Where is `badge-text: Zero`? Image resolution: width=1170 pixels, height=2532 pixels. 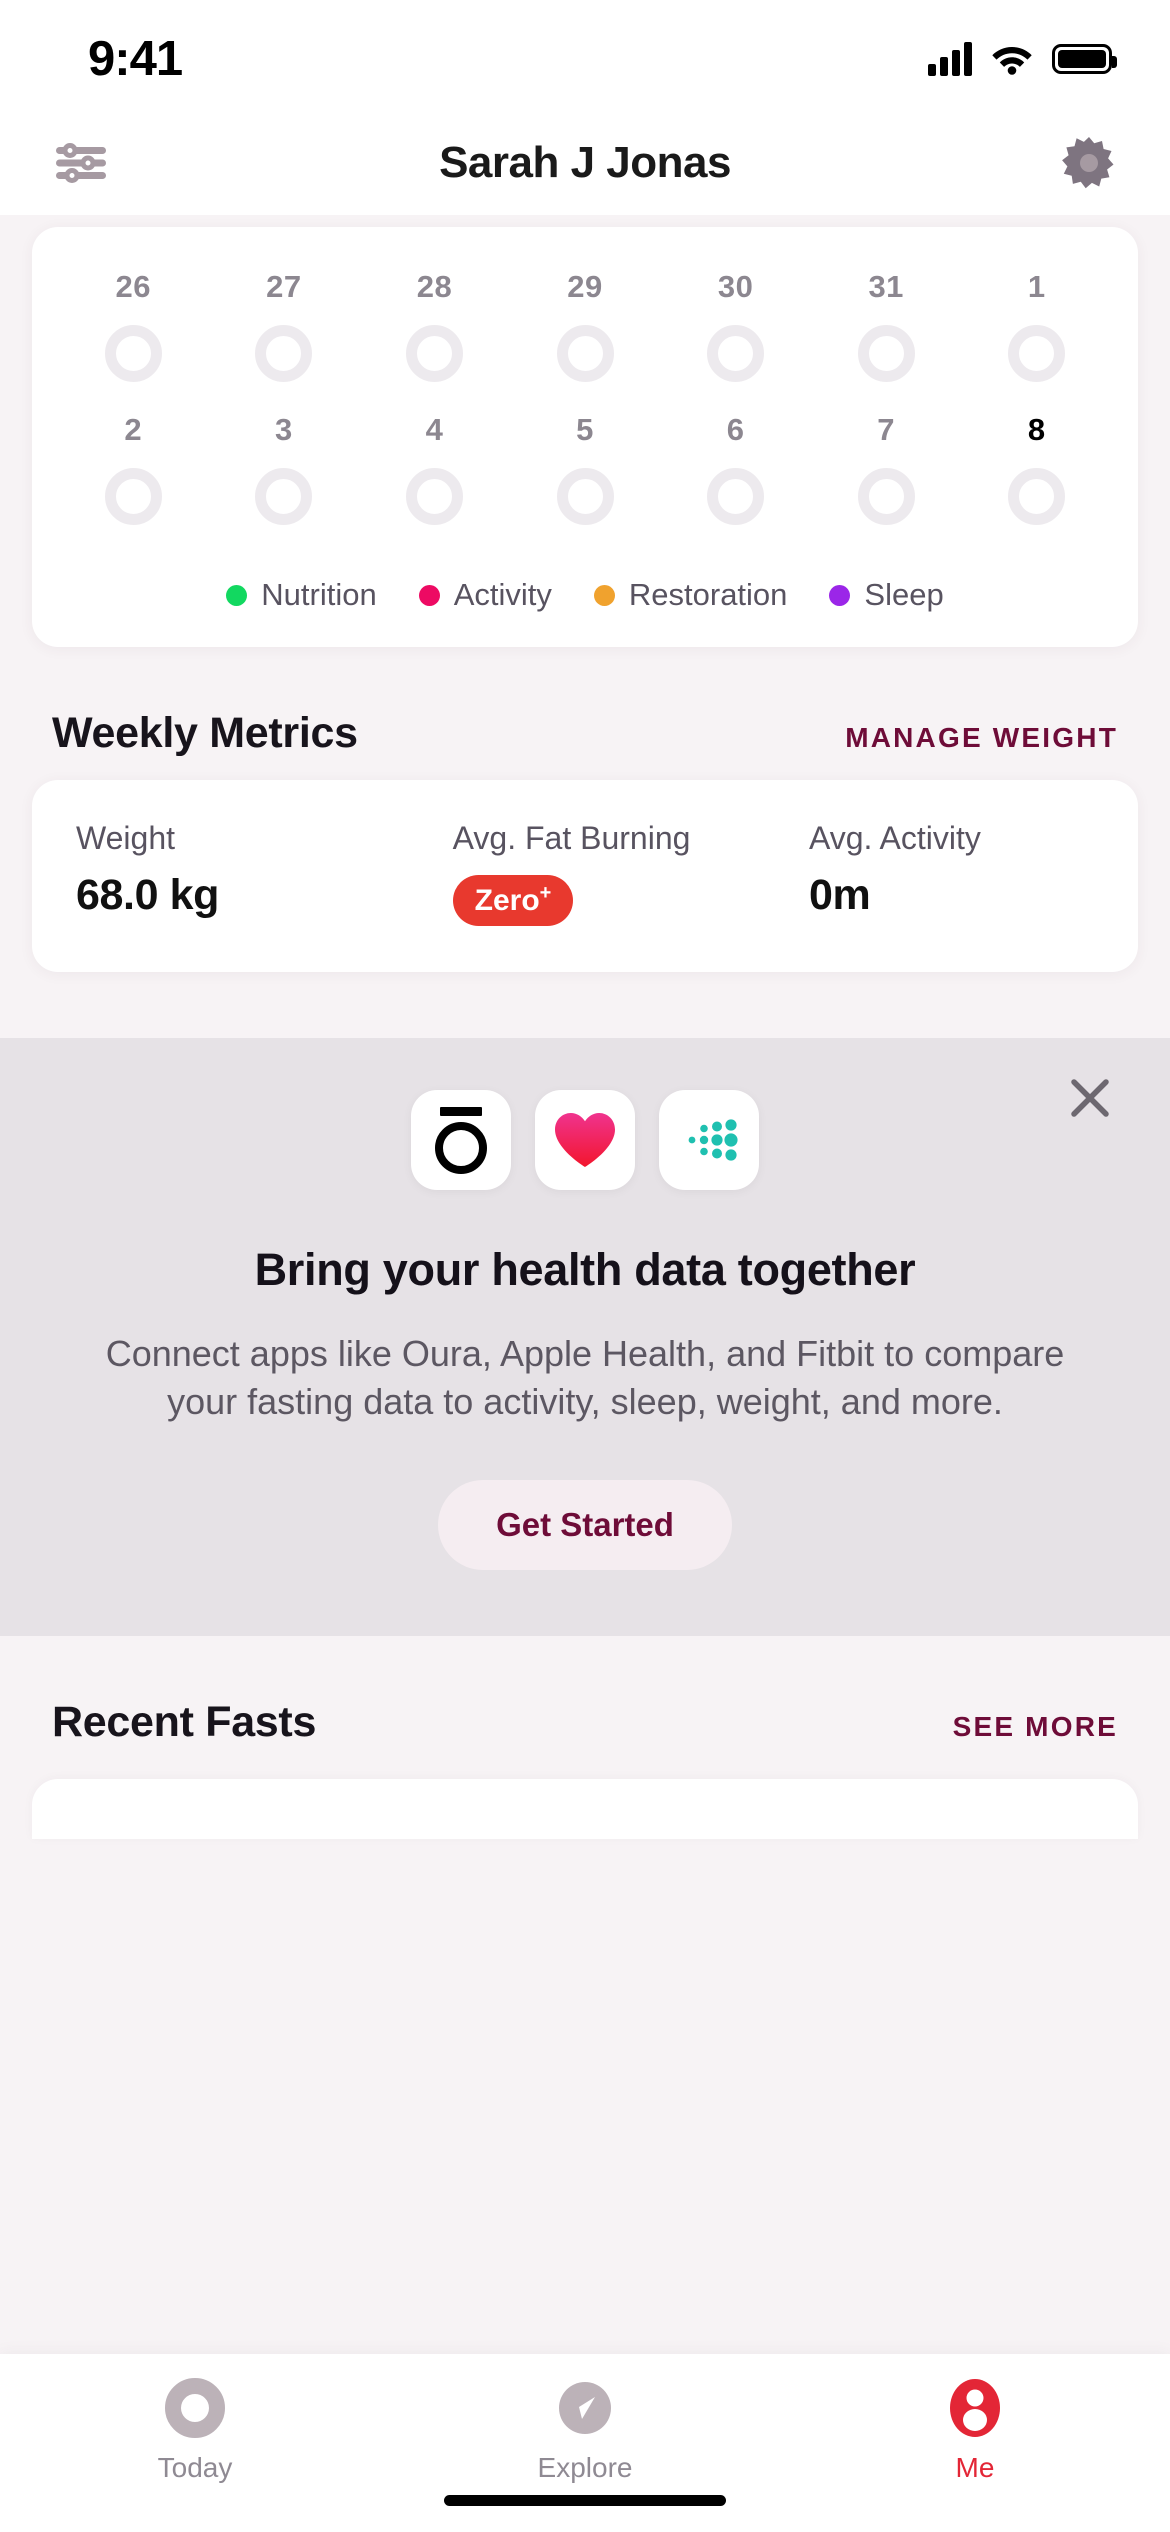 badge-text: Zero is located at coordinates (507, 900).